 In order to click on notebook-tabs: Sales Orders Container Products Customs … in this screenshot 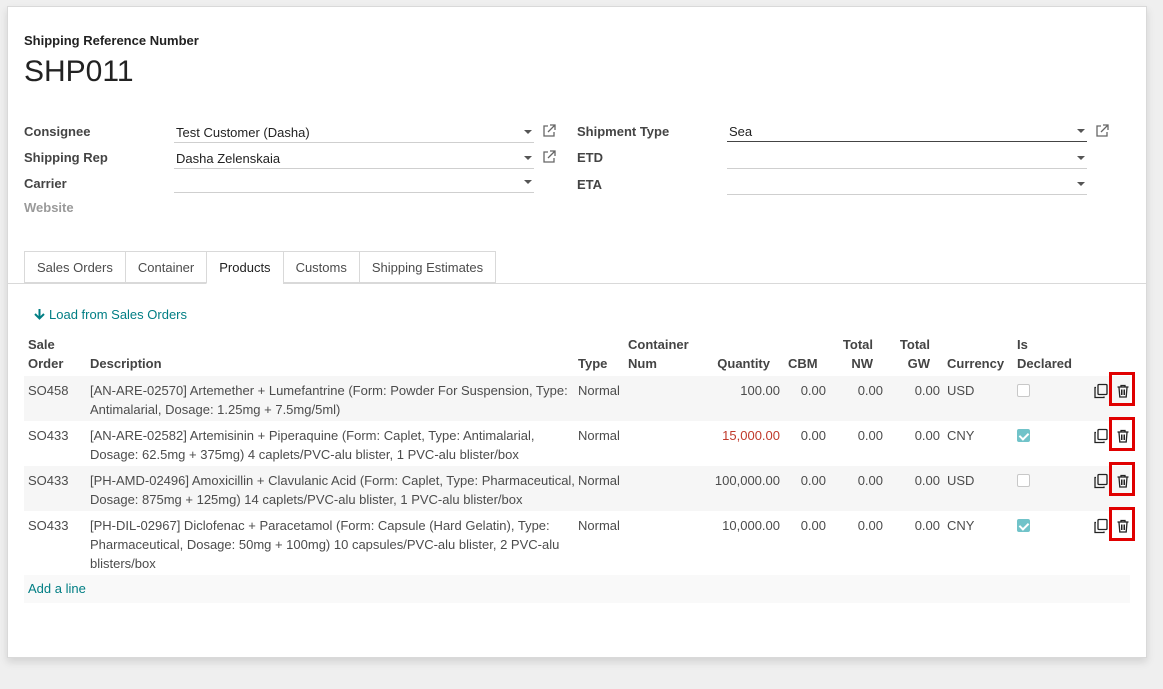, I will do `click(260, 267)`.